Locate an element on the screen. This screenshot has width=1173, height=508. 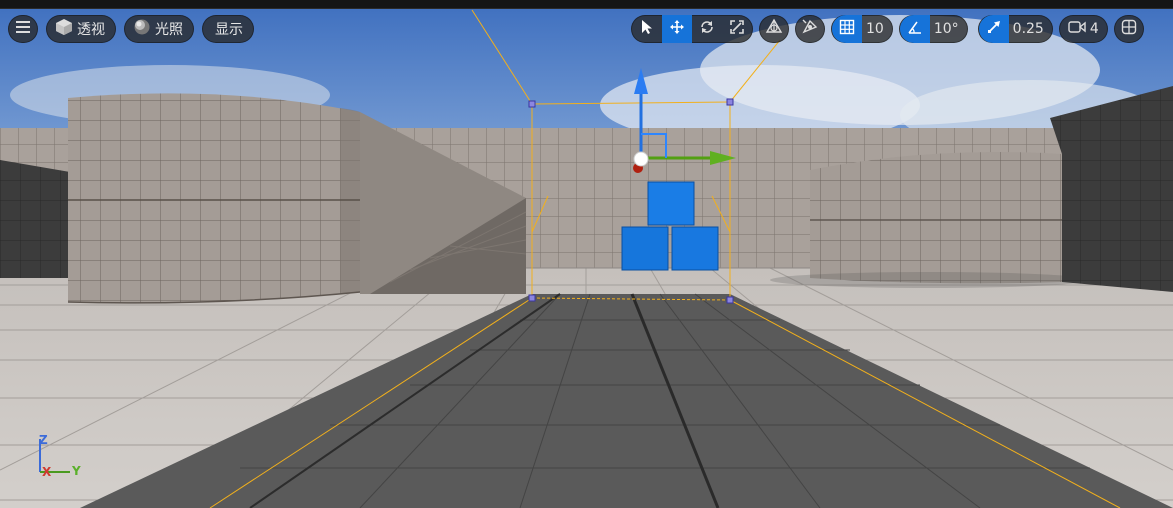
axis-indicator: Z X Y is located at coordinates (66, 456).